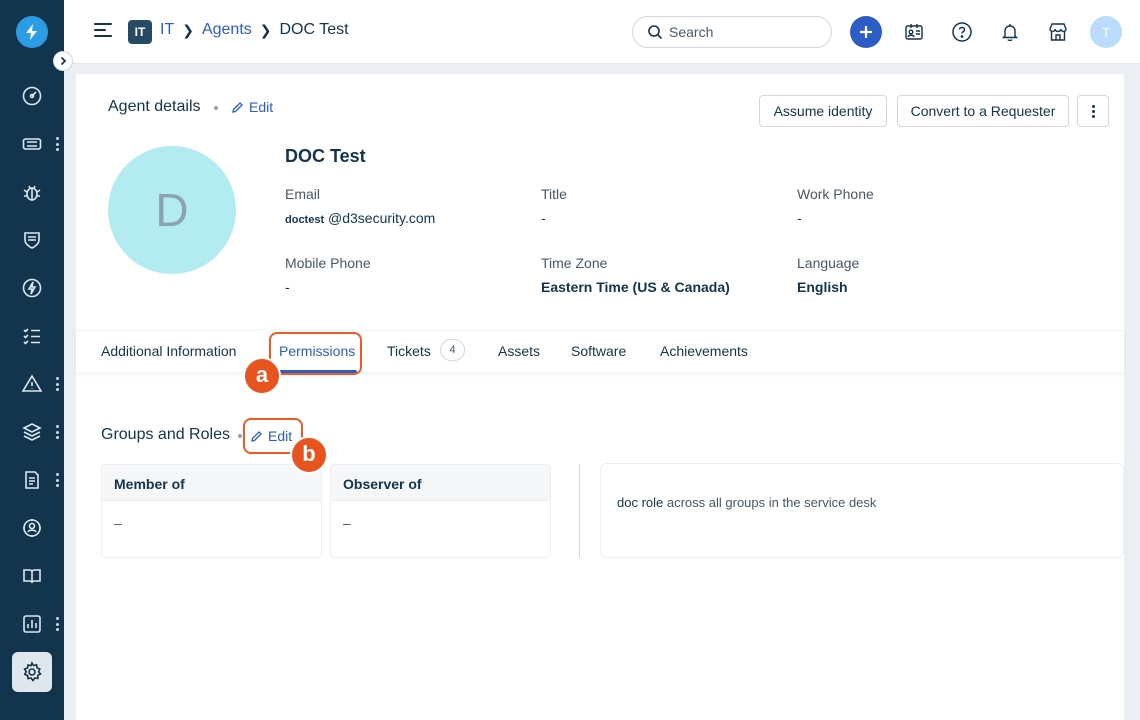  Describe the element at coordinates (63, 61) in the screenshot. I see `expand-sidebar-button` at that location.